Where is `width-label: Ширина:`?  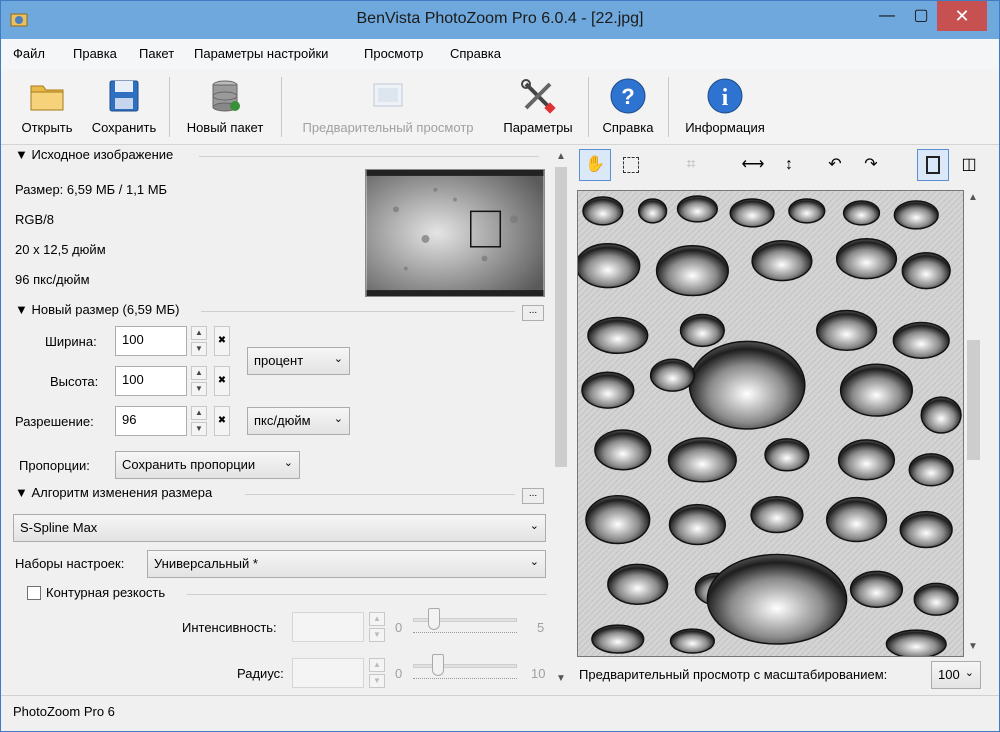
width-label: Ширина: is located at coordinates (71, 341).